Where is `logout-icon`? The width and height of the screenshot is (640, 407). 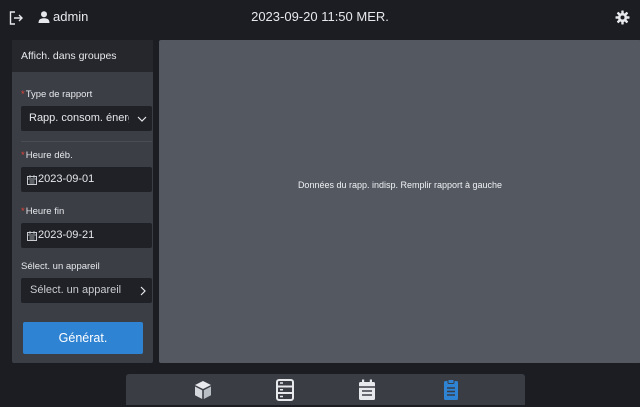 logout-icon is located at coordinates (16, 18).